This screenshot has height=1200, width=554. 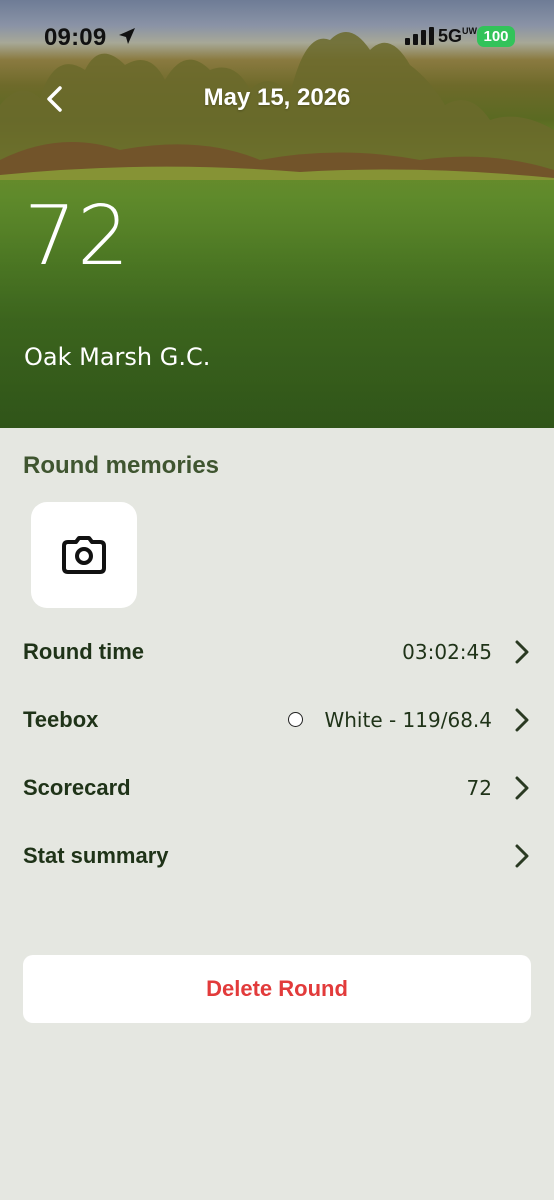 What do you see at coordinates (295, 719) in the screenshot?
I see `teebox-color-swatch` at bounding box center [295, 719].